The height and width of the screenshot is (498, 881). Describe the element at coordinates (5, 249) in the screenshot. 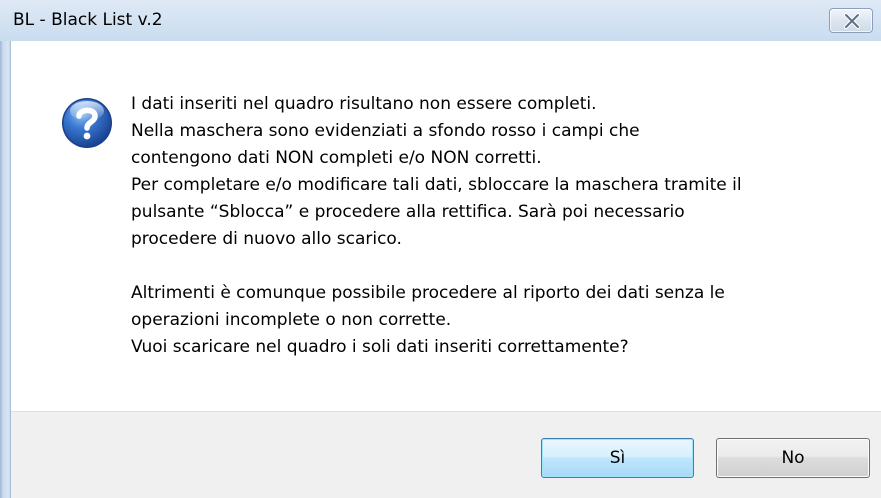

I see `window-frame` at that location.